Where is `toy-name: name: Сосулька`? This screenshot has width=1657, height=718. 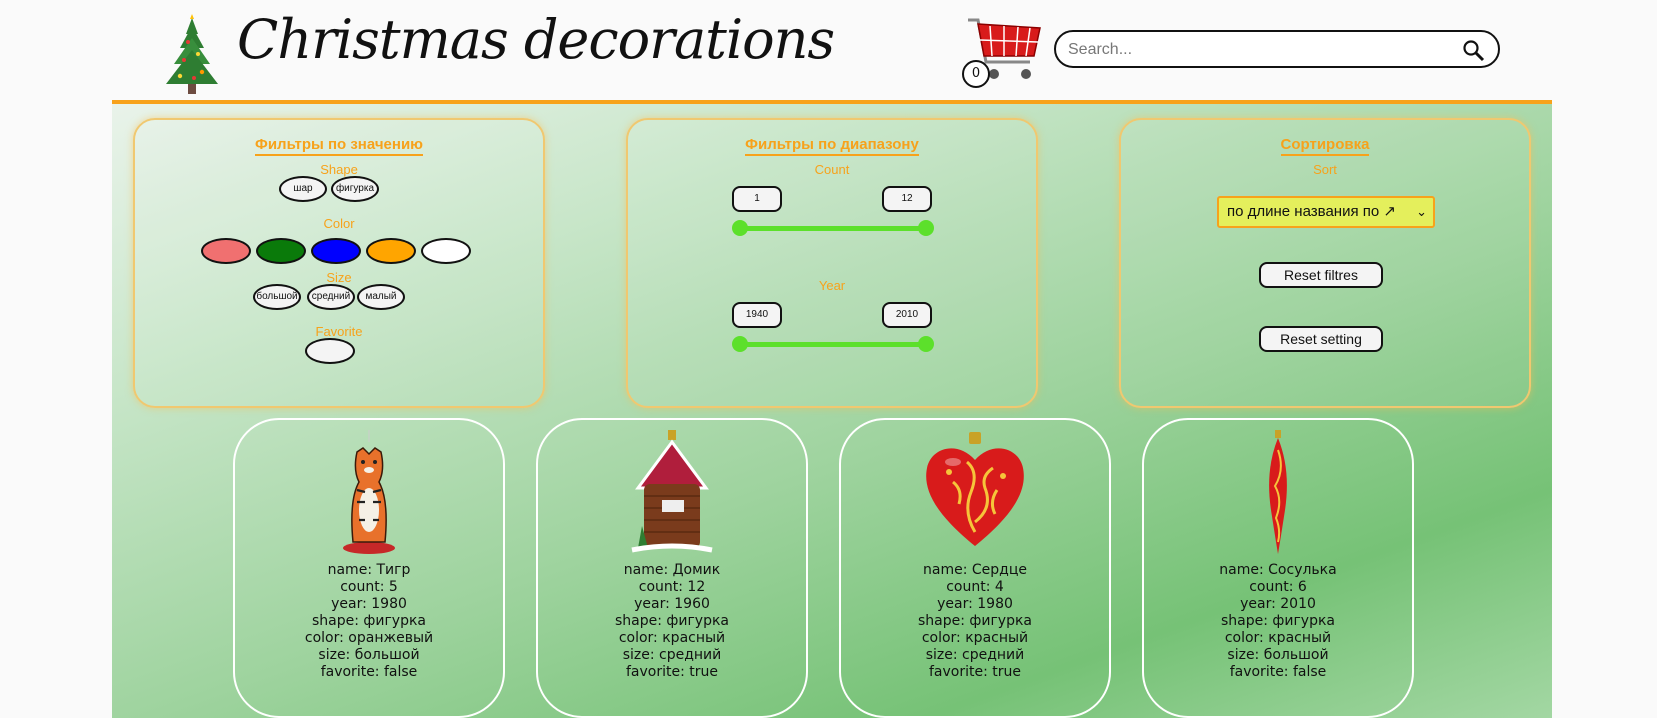 toy-name: name: Сосулька is located at coordinates (1278, 570).